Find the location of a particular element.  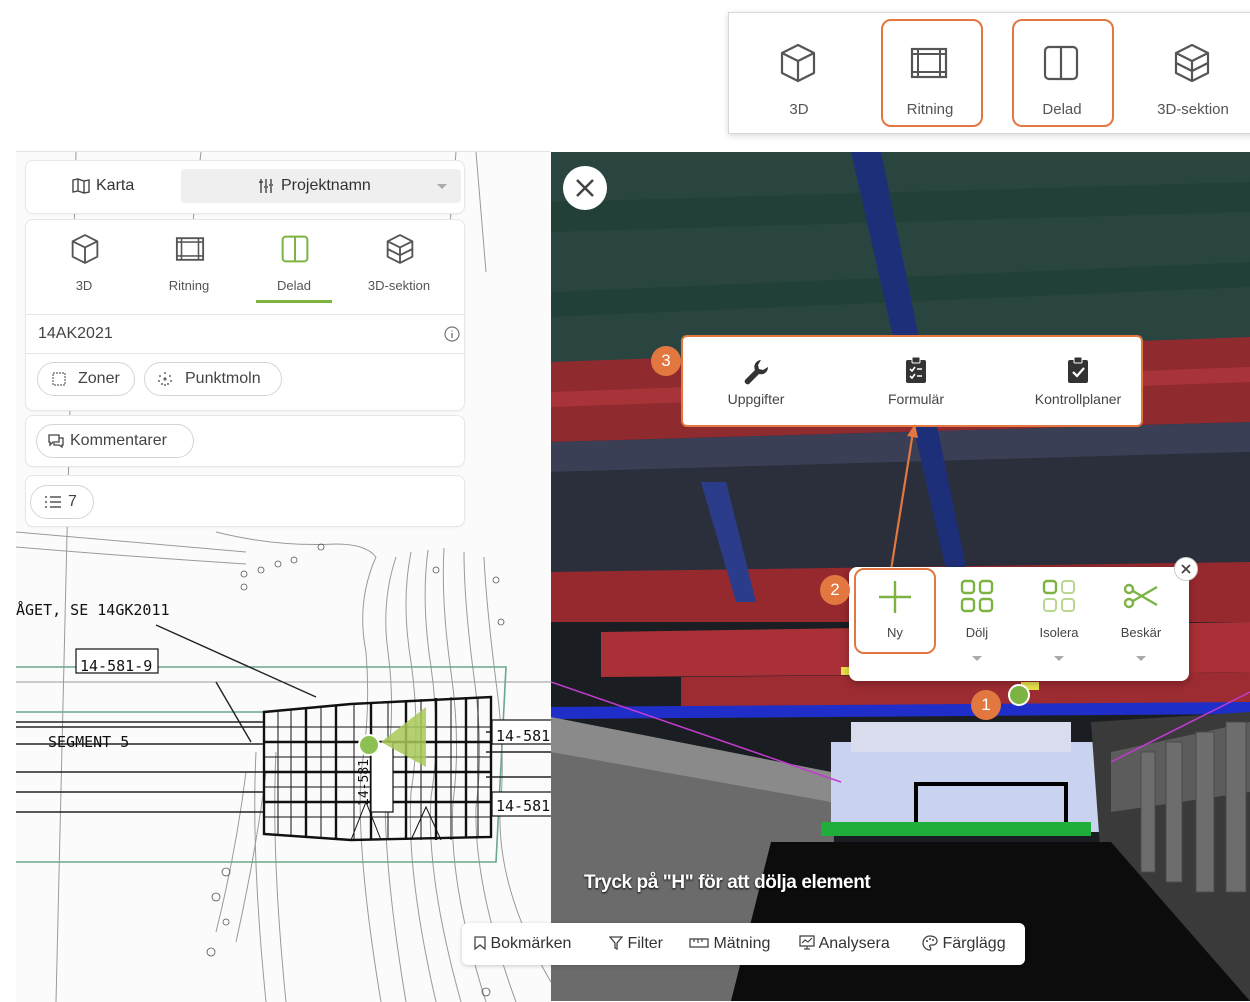

mode-delad-active: Delad is located at coordinates (294, 261).